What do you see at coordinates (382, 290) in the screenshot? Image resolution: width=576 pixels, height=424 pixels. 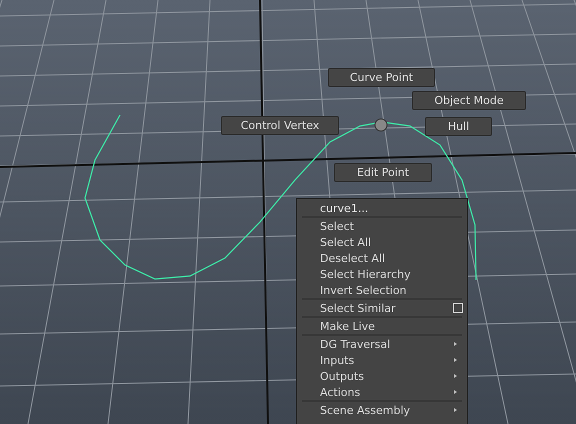 I see `menu-item: Invert Selection` at bounding box center [382, 290].